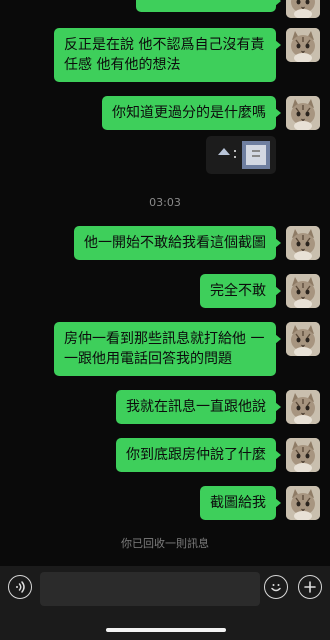 This screenshot has width=330, height=640. Describe the element at coordinates (240, 291) in the screenshot. I see `message-bubble: 完全不敢` at that location.